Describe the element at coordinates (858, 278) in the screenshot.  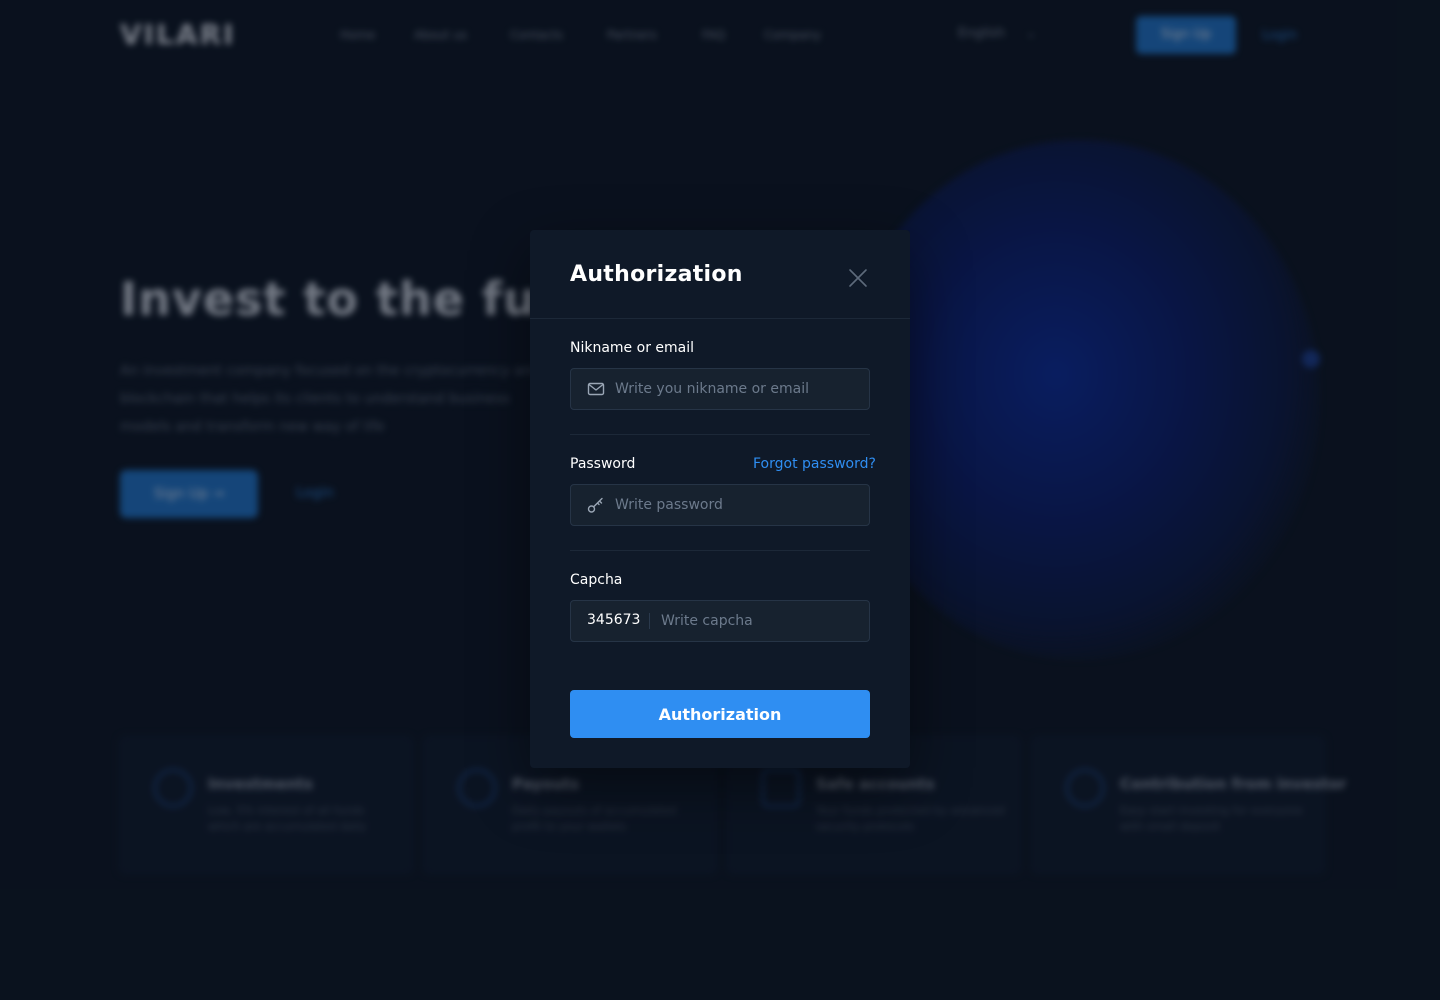
I see `close-icon` at that location.